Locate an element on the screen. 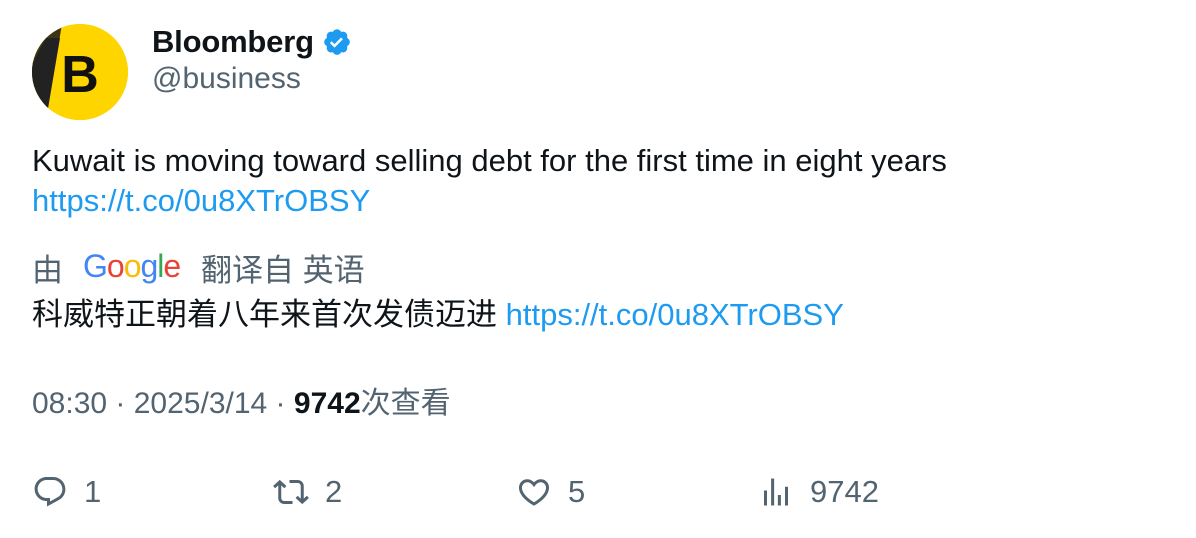 The width and height of the screenshot is (1196, 538). tweet-link: https://t.co/0u8XTrOBSY is located at coordinates (201, 200).